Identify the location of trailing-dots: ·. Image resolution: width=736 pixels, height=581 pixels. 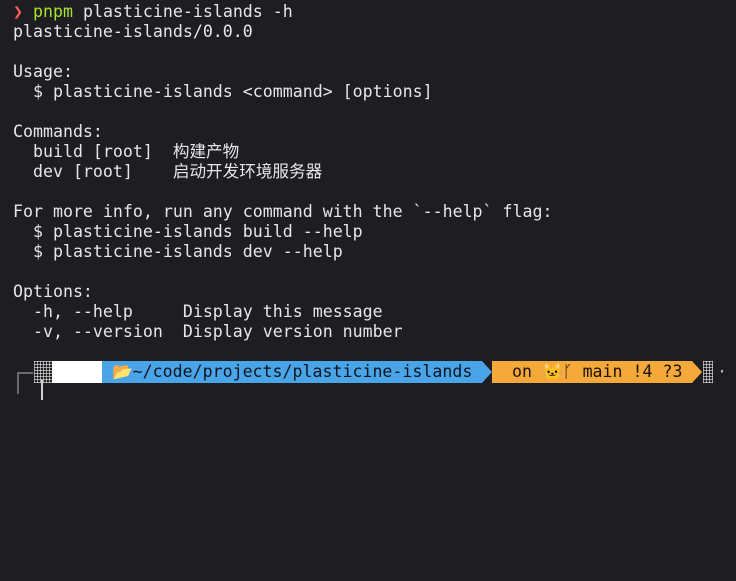
(722, 371).